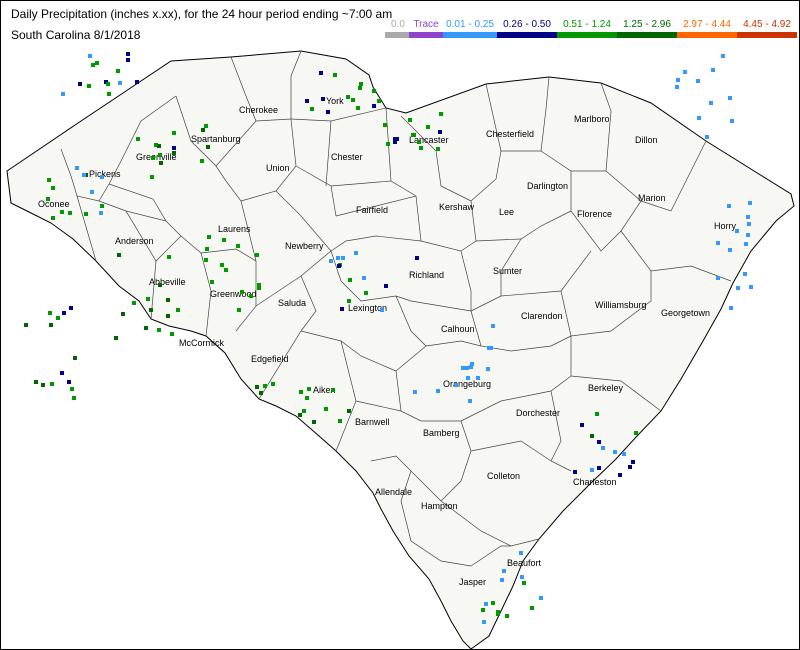  I want to click on legend-item: 0.0, so click(398, 28).